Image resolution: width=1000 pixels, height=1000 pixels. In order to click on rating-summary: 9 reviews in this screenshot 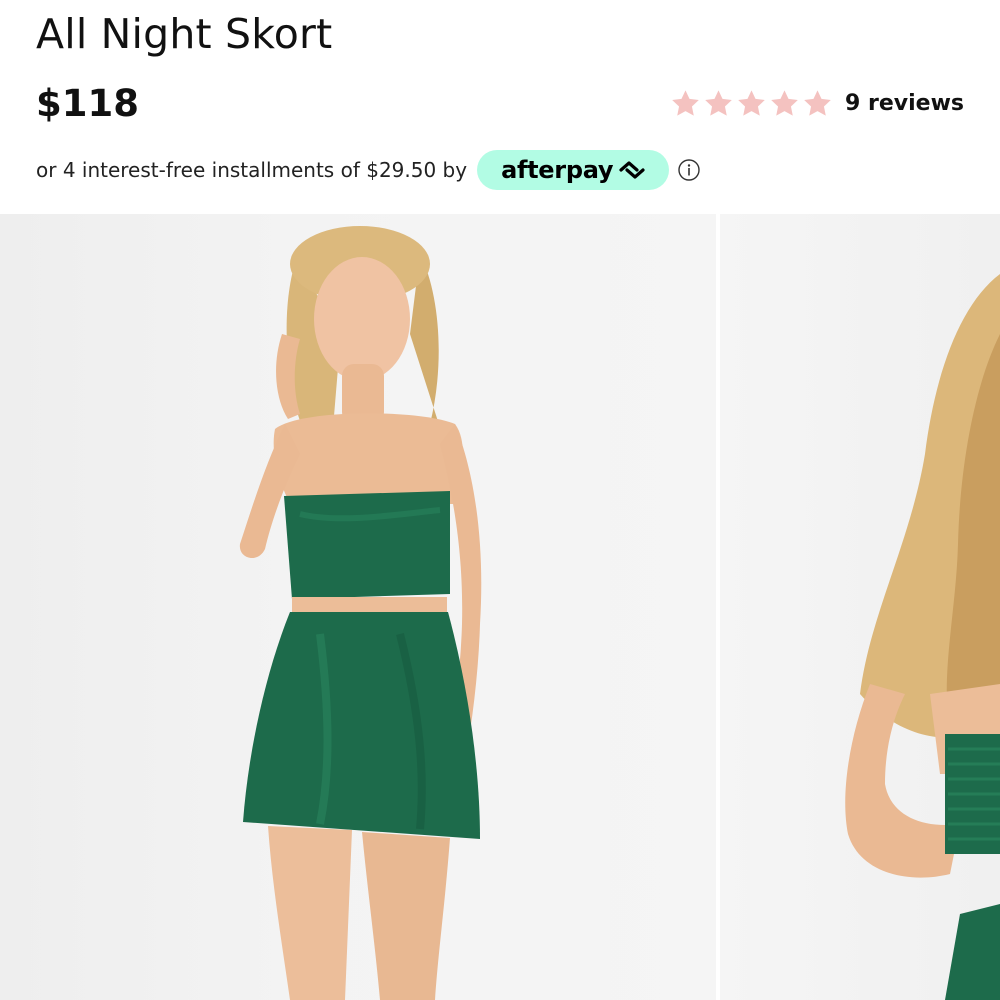, I will do `click(817, 103)`.